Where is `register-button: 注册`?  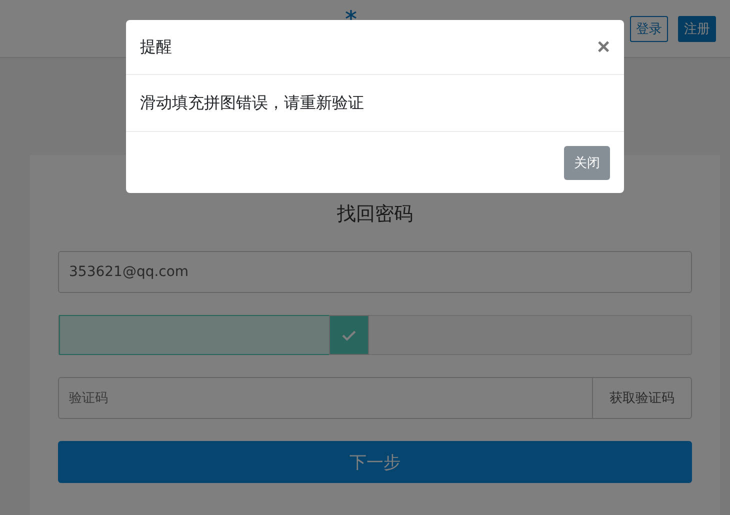
register-button: 注册 is located at coordinates (697, 29).